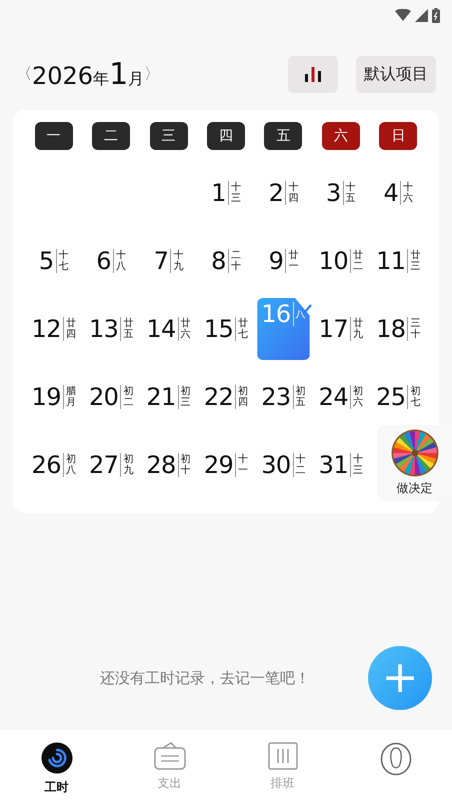 Image resolution: width=452 pixels, height=805 pixels. I want to click on battery-icon, so click(436, 15).